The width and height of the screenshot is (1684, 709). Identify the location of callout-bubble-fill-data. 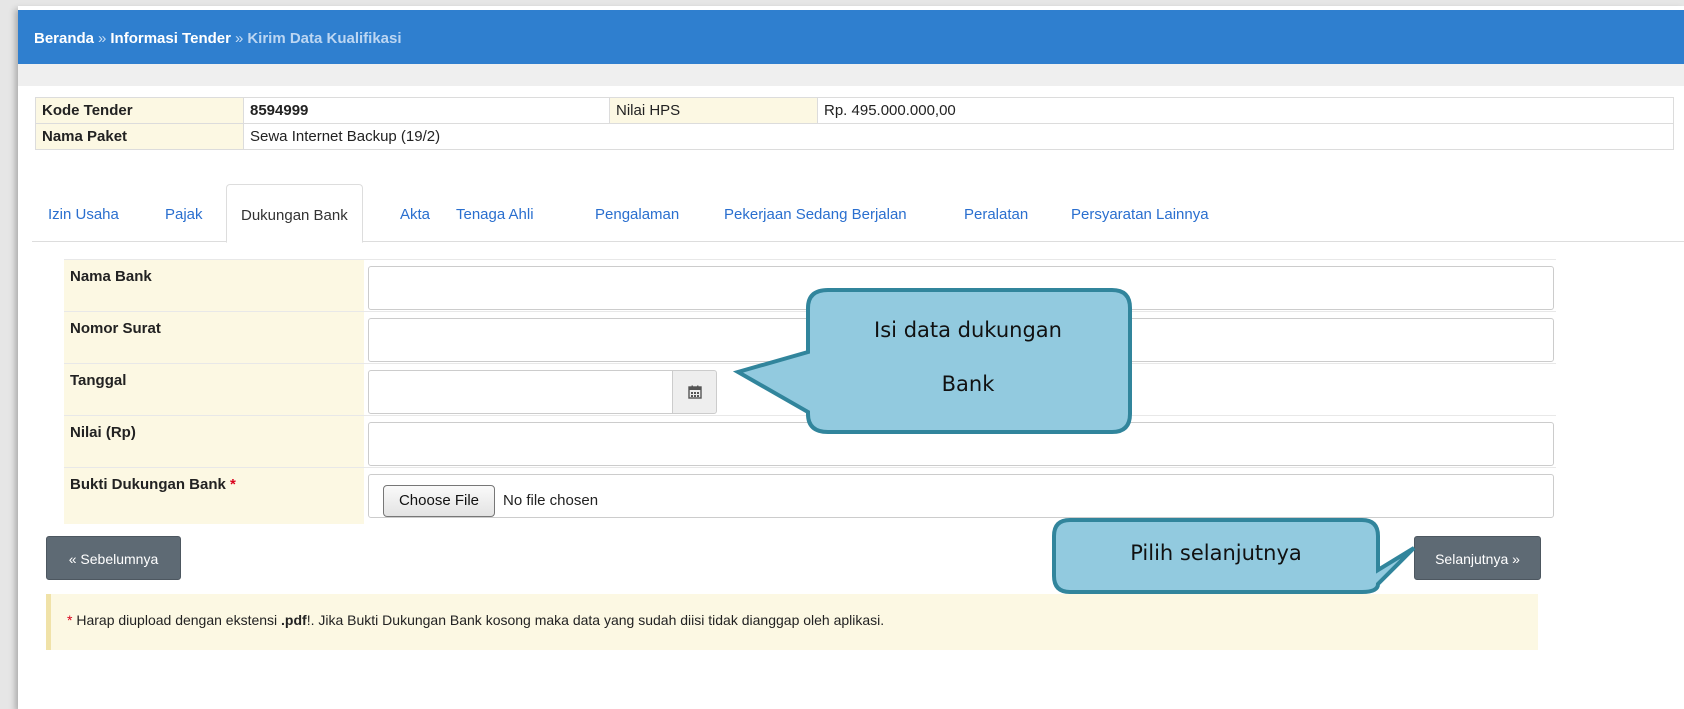
(932, 361).